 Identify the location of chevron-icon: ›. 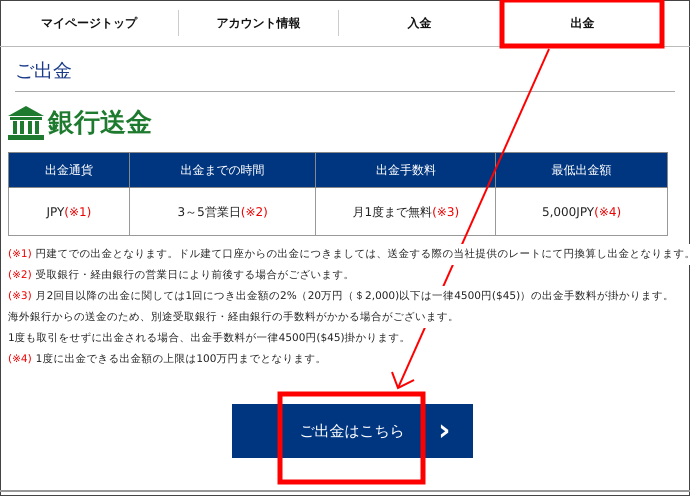
(444, 431).